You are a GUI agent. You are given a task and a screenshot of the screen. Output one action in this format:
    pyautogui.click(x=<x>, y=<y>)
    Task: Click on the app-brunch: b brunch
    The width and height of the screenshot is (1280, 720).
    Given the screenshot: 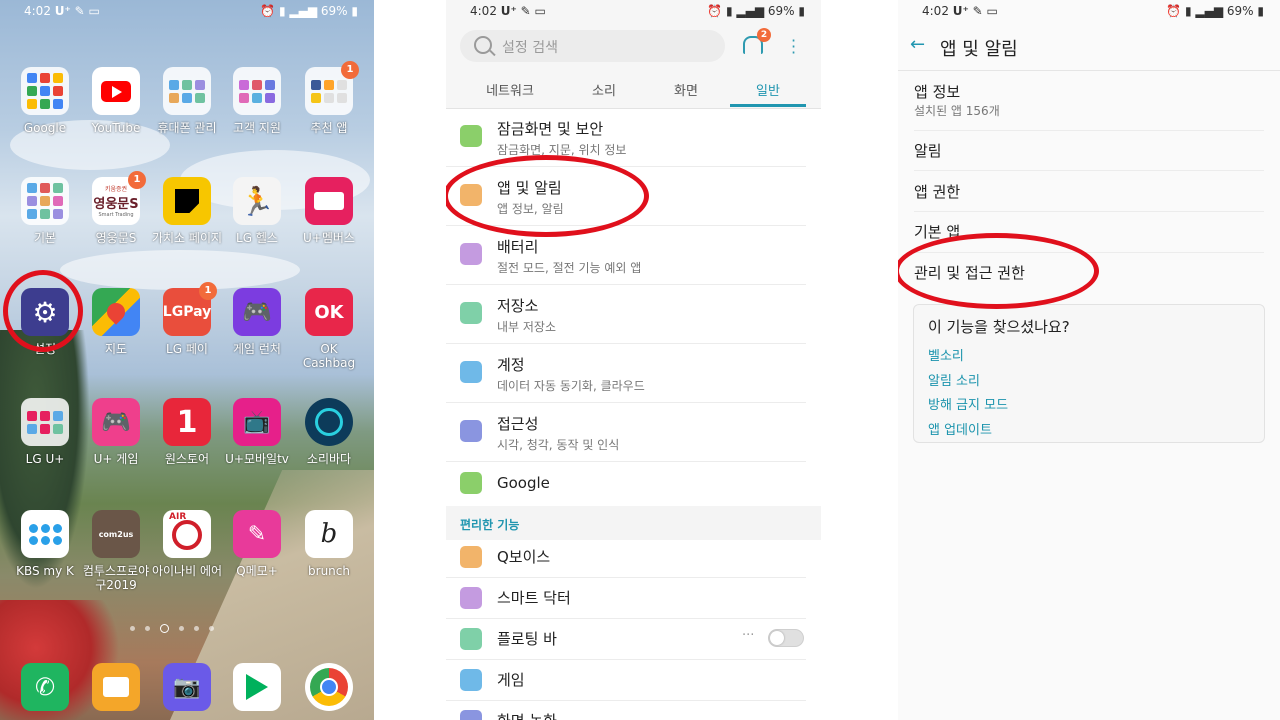 What is the action you would take?
    pyautogui.click(x=329, y=544)
    